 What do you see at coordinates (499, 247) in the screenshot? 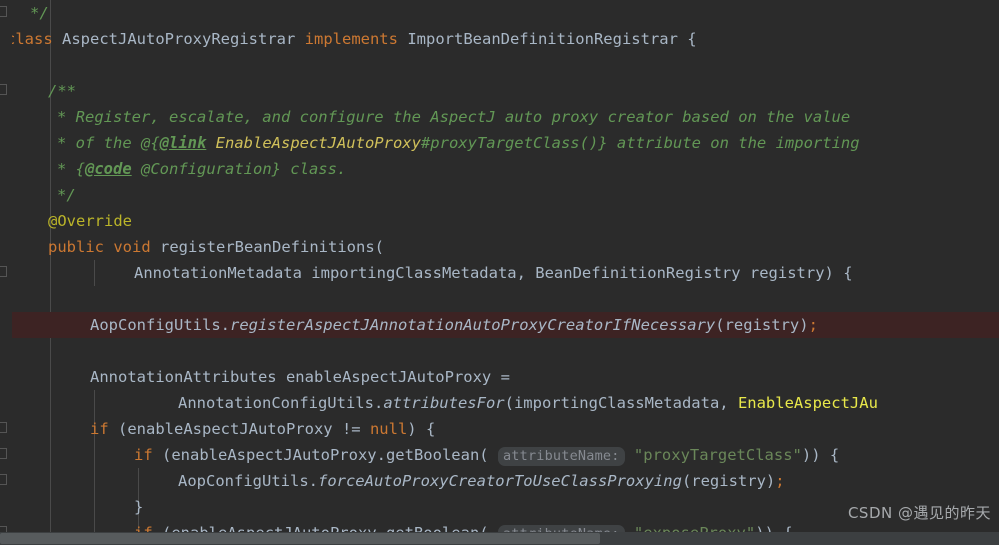
I see `code-line: public void registerBeanDefinitions(` at bounding box center [499, 247].